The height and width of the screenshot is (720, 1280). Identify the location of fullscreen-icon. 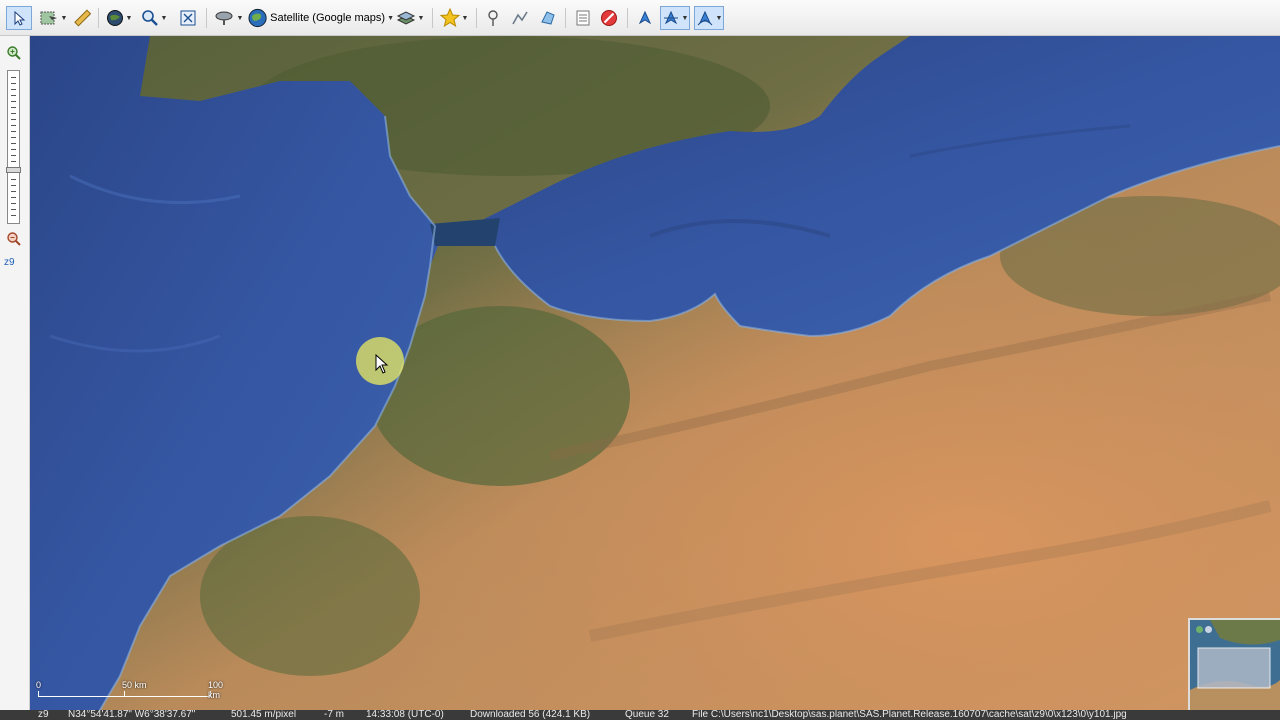
(188, 18).